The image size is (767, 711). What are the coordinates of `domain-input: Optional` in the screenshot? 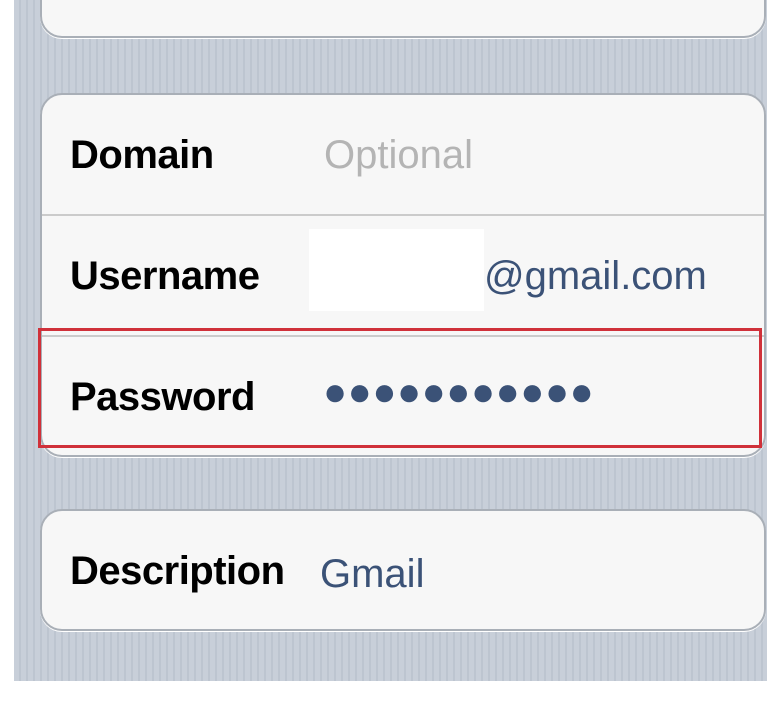 It's located at (398, 155).